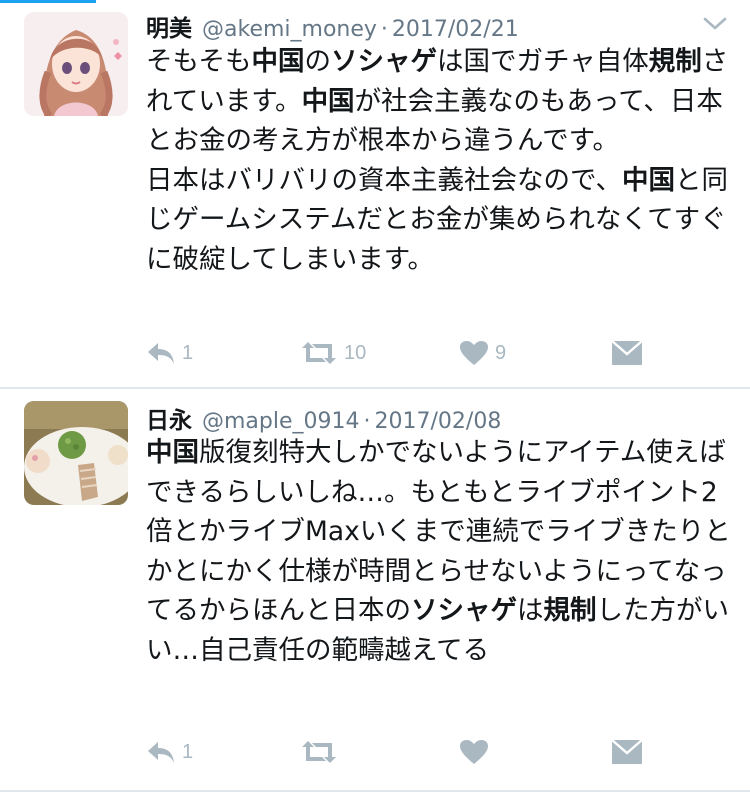 This screenshot has height=793, width=750. I want to click on like-button: 9, so click(482, 353).